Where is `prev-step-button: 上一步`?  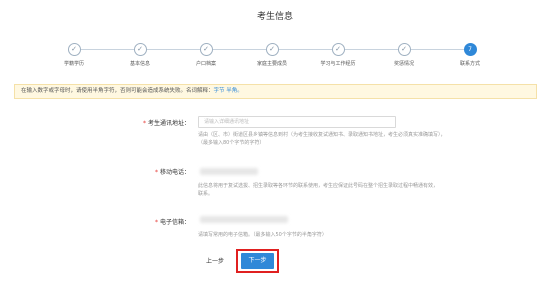
prev-step-button: 上一步 is located at coordinates (215, 262).